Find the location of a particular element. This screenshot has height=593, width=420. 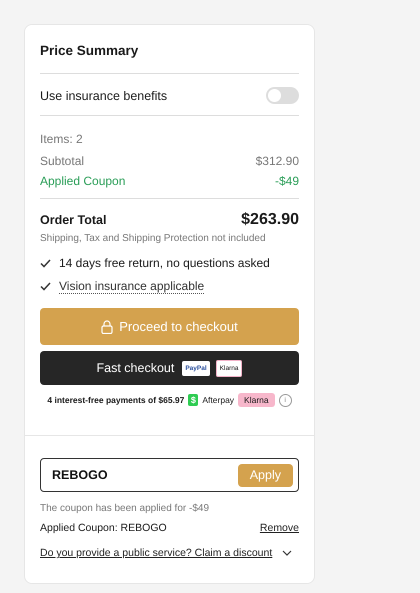

afterpay-icon: $ is located at coordinates (193, 400).